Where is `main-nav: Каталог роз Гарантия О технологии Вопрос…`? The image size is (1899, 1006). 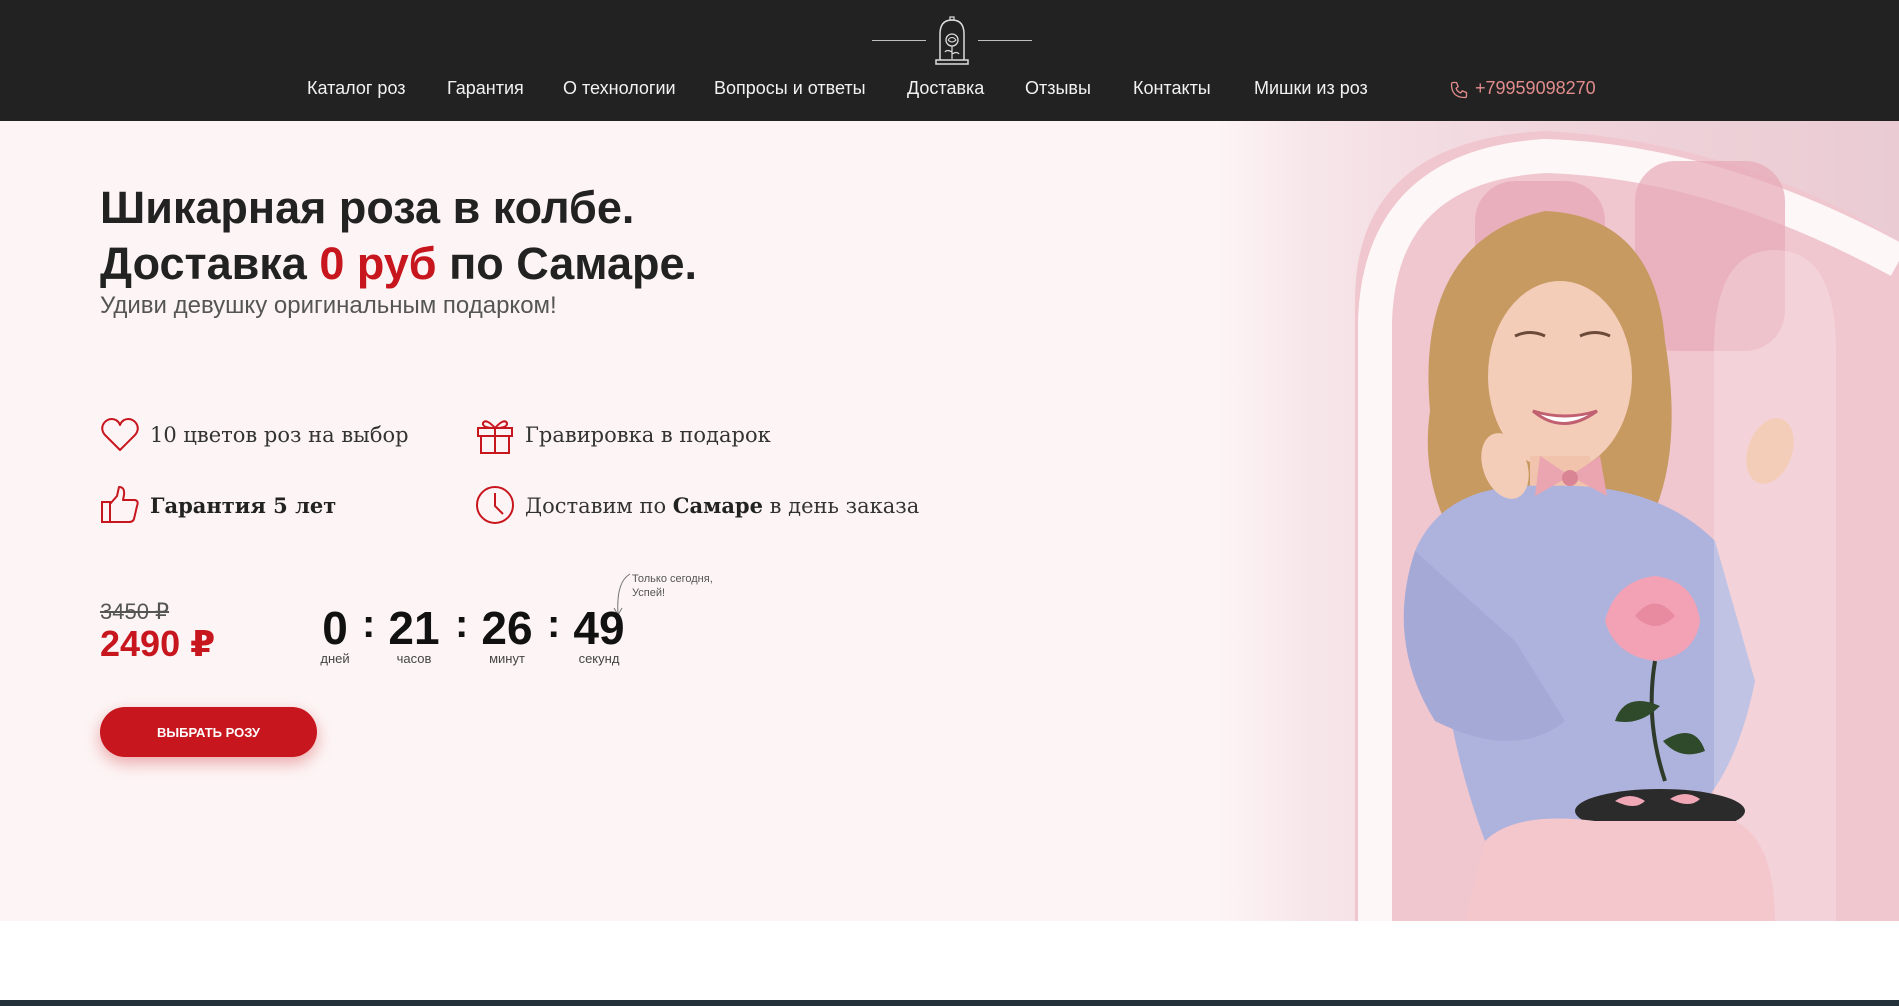 main-nav: Каталог роз Гарантия О технологии Вопрос… is located at coordinates (949, 90).